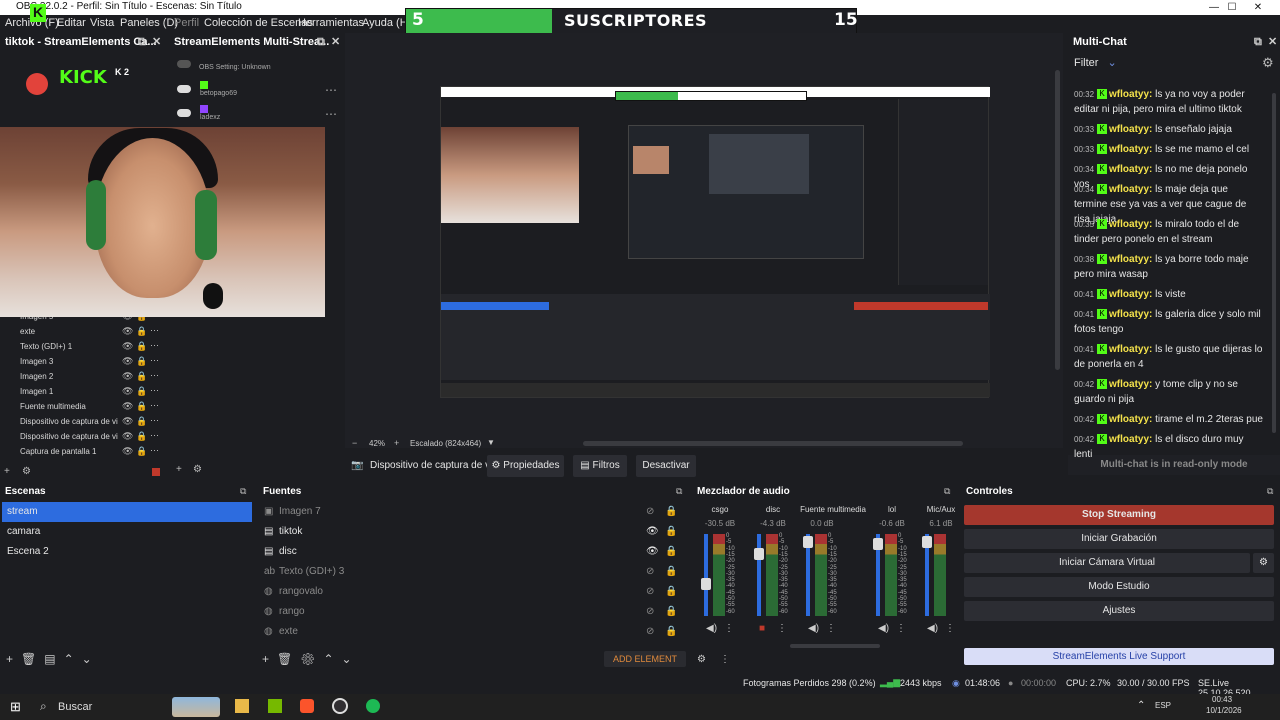 This screenshot has height=720, width=1280. What do you see at coordinates (1119, 656) in the screenshot?
I see `se-live-support-button: StreamElements Live Support` at bounding box center [1119, 656].